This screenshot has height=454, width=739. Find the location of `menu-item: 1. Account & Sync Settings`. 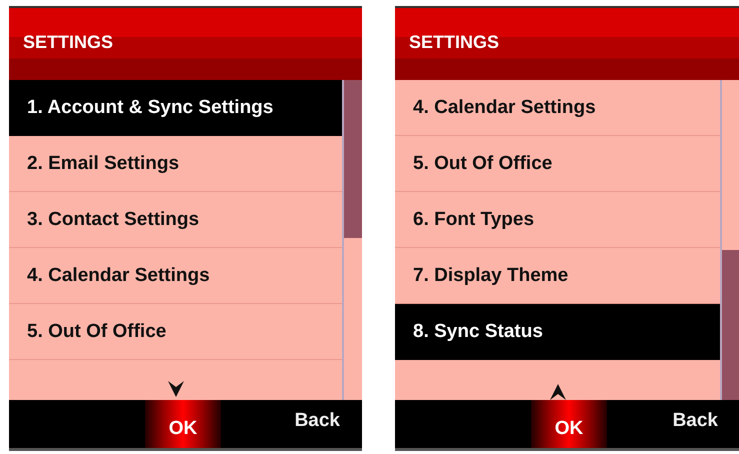

menu-item: 1. Account & Sync Settings is located at coordinates (175, 108).